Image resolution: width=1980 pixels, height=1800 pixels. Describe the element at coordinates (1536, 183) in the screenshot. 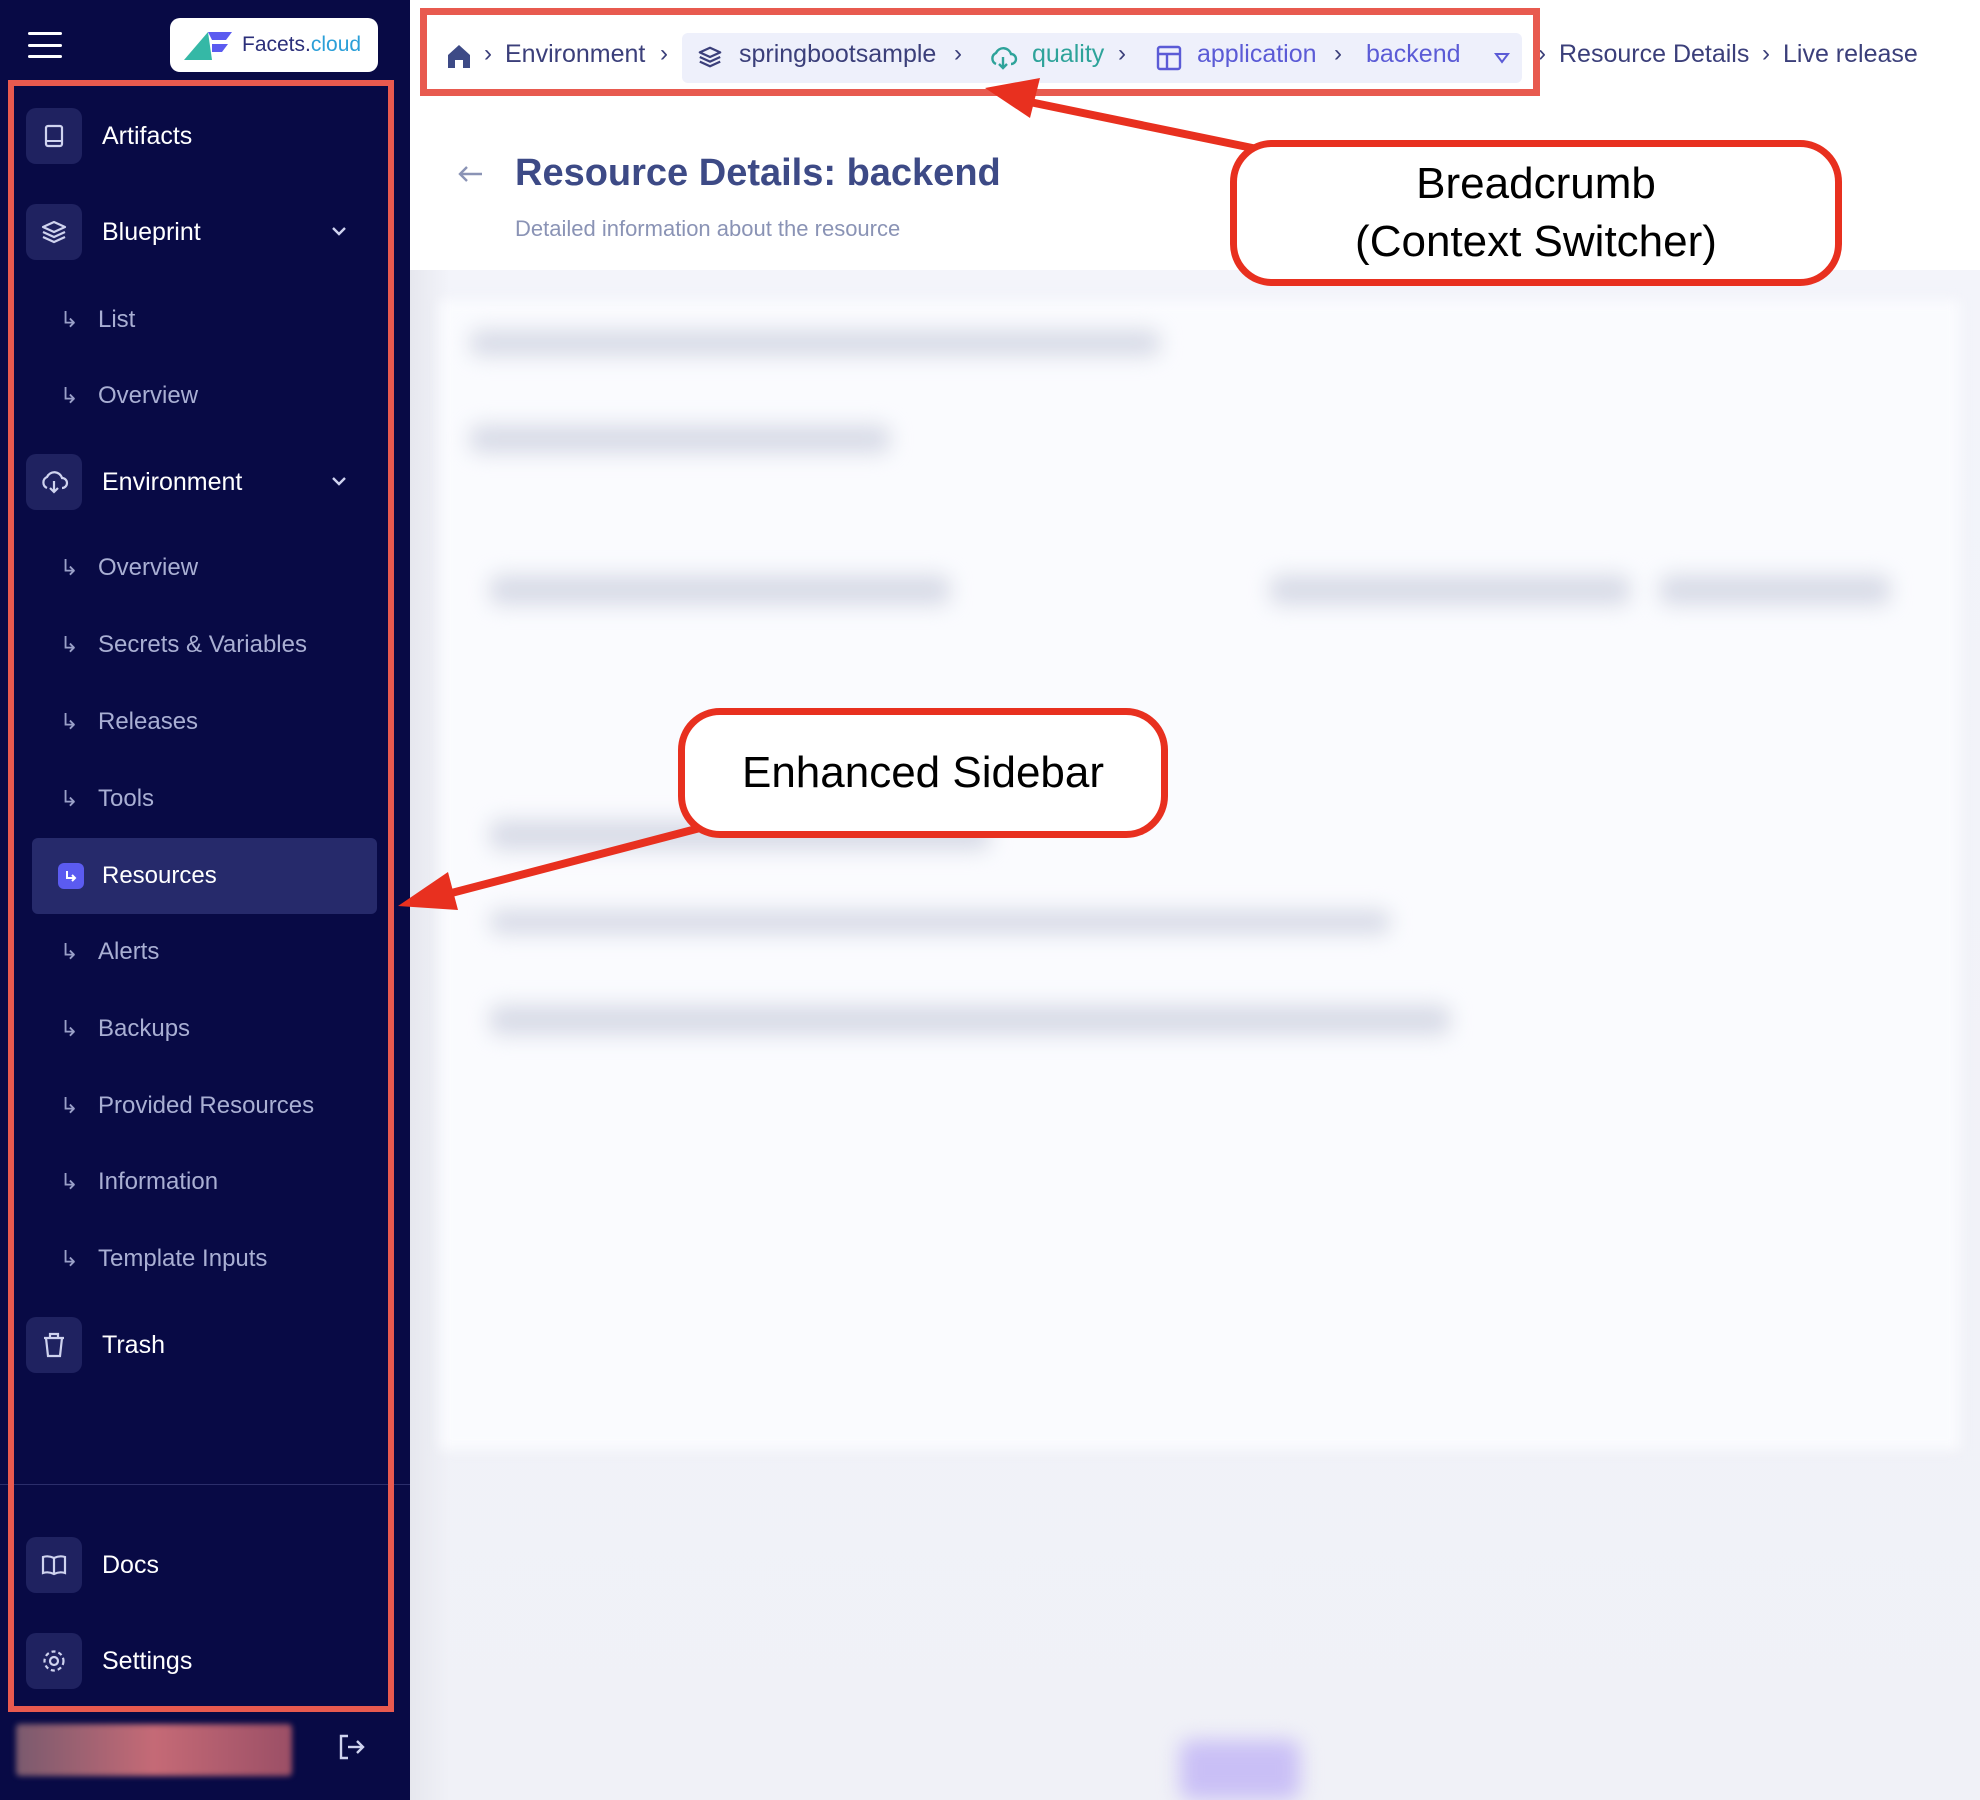

I see `callout-text: Breadcrumb` at that location.